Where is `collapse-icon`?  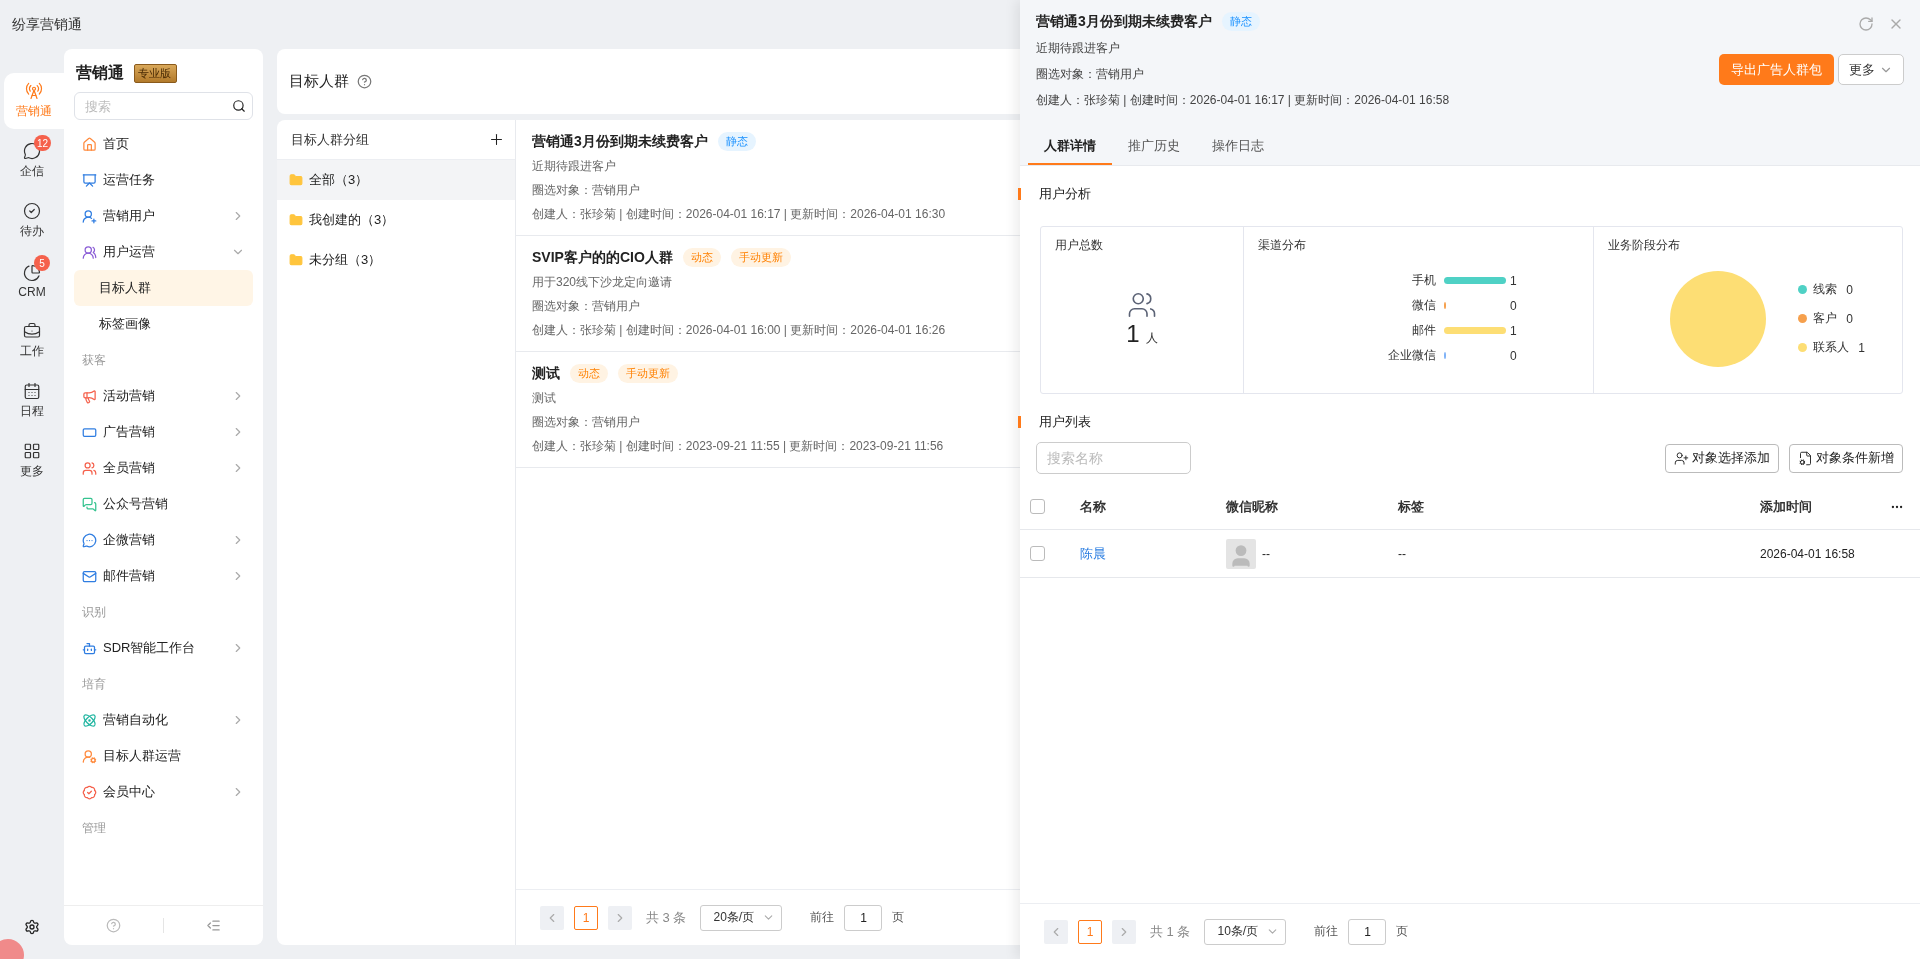 collapse-icon is located at coordinates (213, 925).